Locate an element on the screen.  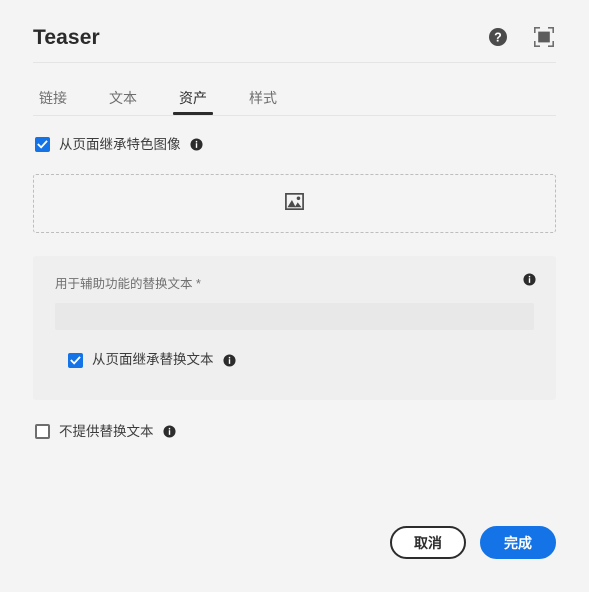
tab-text: 文本 is located at coordinates (123, 103).